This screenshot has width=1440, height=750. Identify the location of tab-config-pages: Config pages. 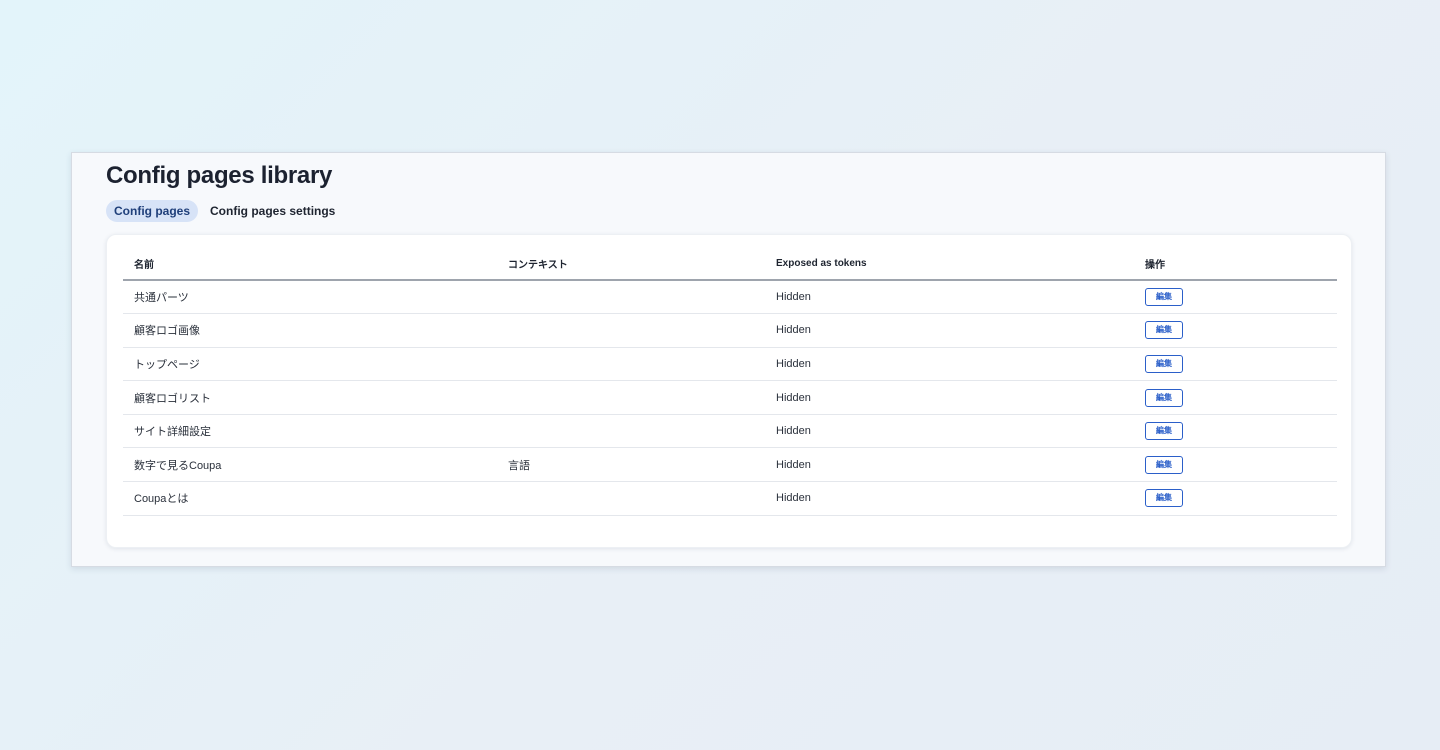
(152, 211).